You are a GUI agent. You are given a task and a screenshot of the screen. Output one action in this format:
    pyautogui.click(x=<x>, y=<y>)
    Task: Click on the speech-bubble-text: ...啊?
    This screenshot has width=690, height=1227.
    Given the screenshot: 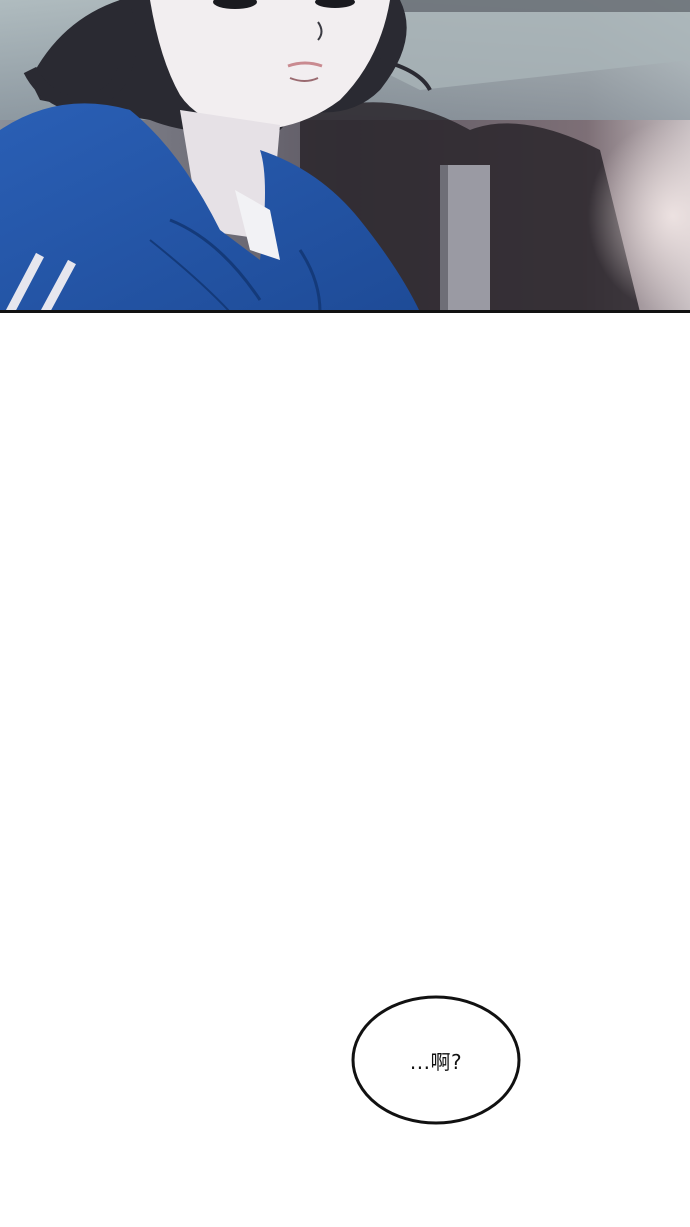 What is the action you would take?
    pyautogui.click(x=436, y=1061)
    